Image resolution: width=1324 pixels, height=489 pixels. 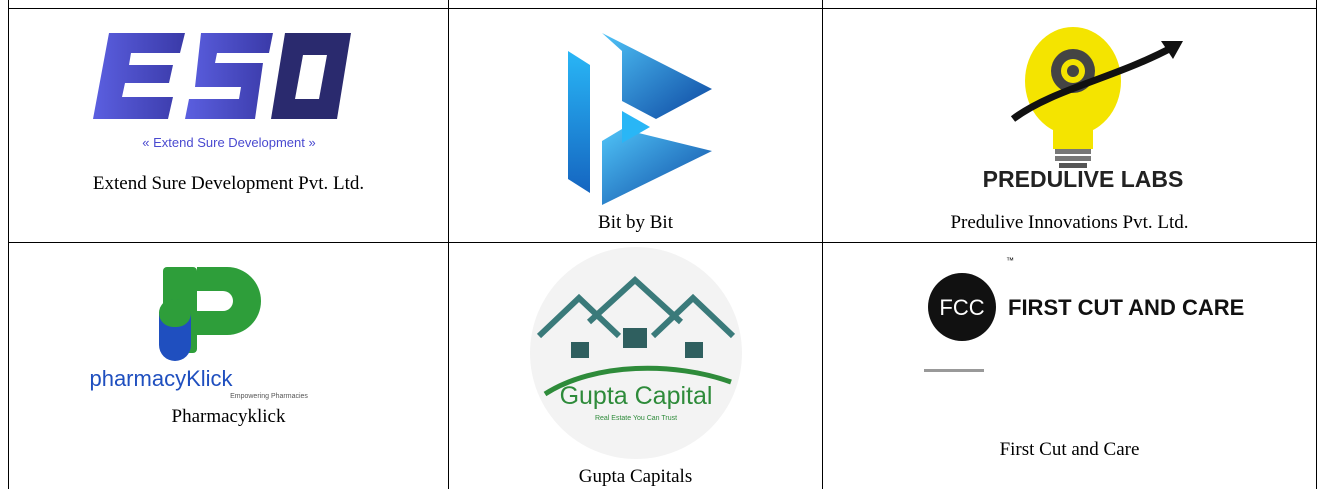 I want to click on caption-bit-by-bit: Bit by Bit, so click(x=635, y=222).